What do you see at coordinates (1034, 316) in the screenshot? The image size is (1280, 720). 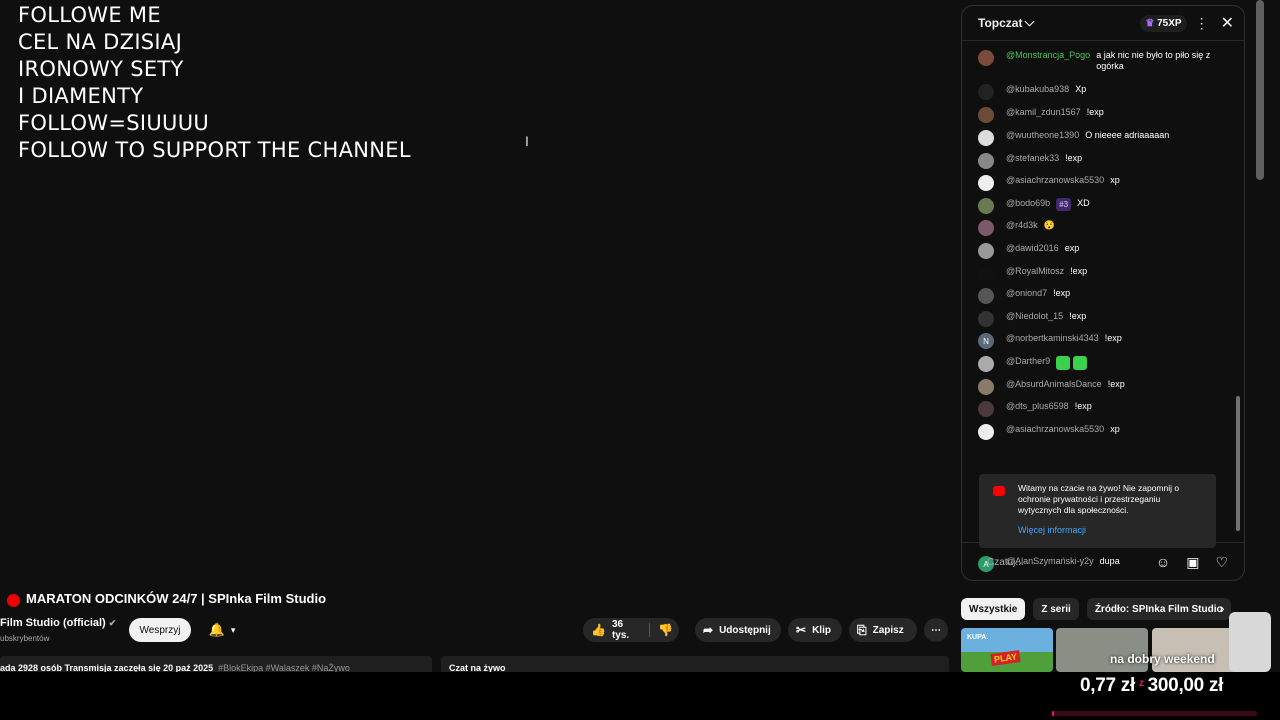 I see `chat-author: @Niedolot_15` at bounding box center [1034, 316].